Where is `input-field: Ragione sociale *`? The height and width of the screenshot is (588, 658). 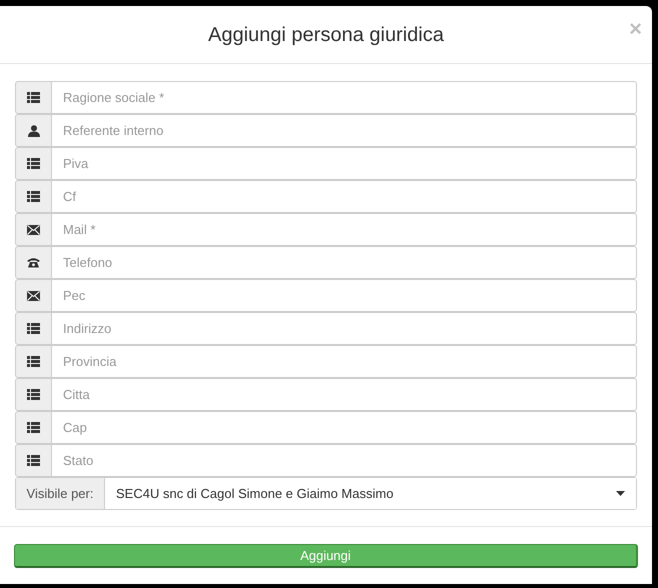
input-field: Ragione sociale * is located at coordinates (344, 97).